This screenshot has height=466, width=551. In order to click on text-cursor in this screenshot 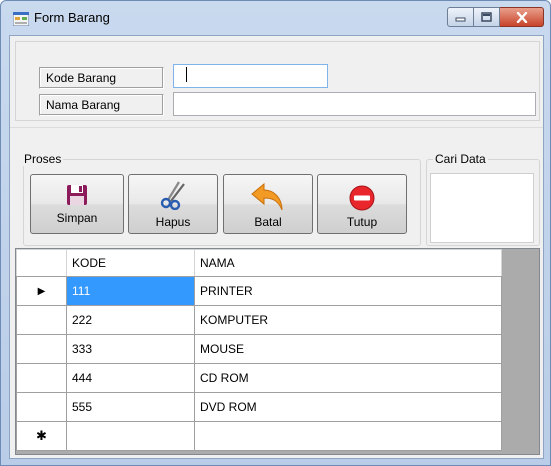, I will do `click(186, 74)`.